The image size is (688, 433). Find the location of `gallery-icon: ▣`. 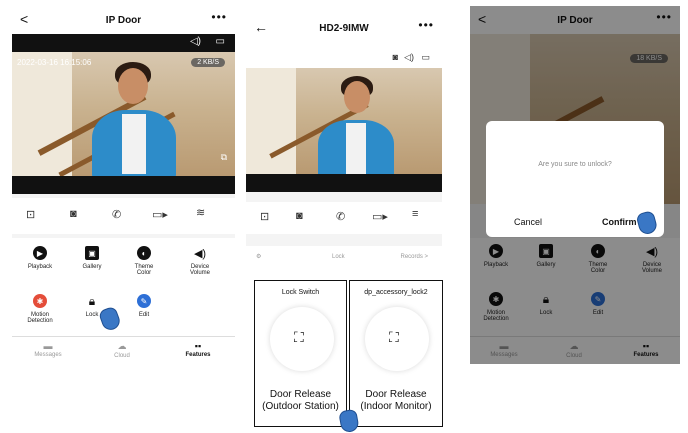

gallery-icon: ▣ is located at coordinates (92, 253).